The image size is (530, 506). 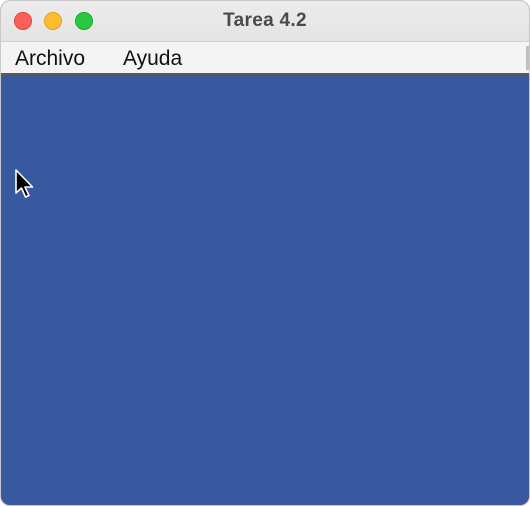 I want to click on title-bar: Tarea 4.2, so click(x=265, y=21).